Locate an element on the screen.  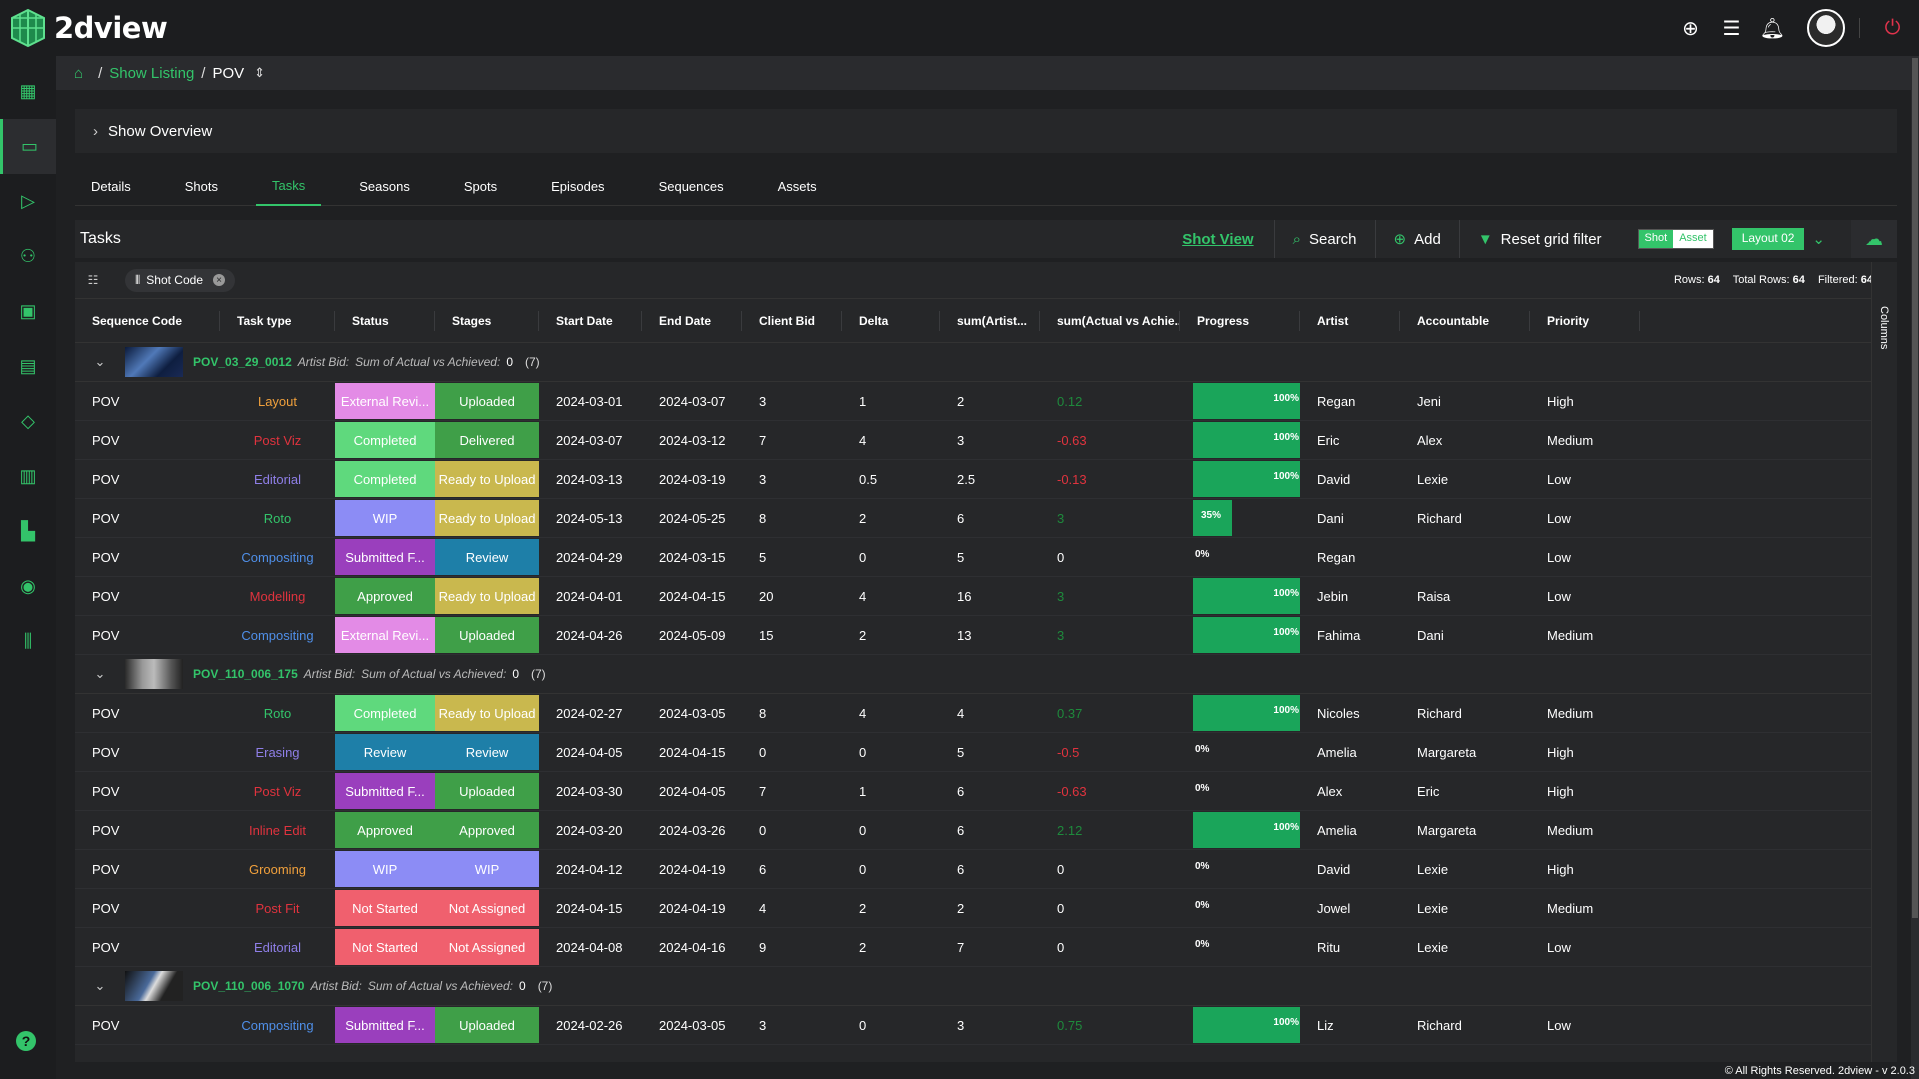
stage-badge: WIP is located at coordinates (487, 869).